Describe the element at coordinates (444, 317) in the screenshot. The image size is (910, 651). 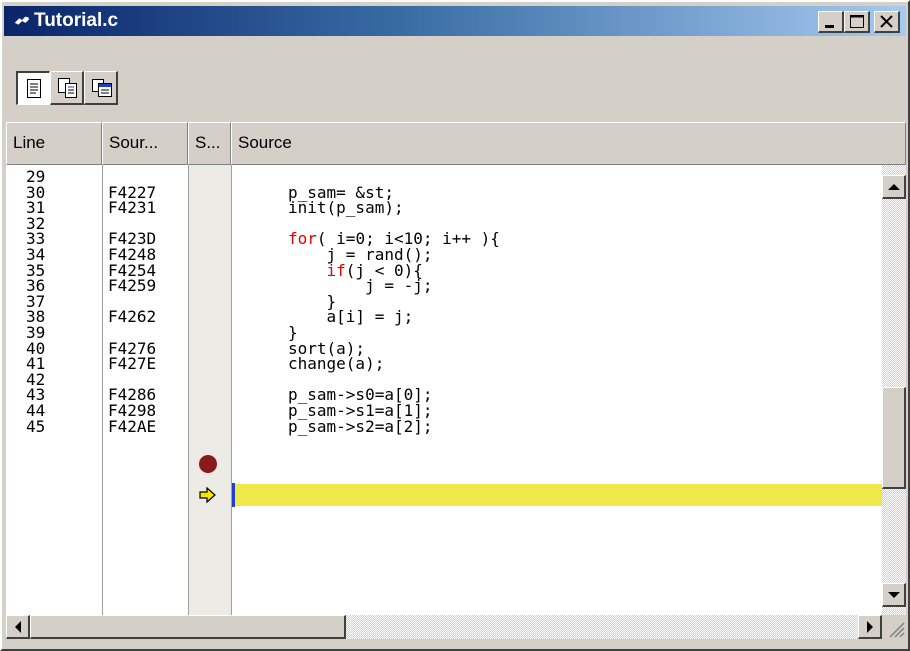
I see `source-line-row: 38 F4262 a[i] = j;` at that location.